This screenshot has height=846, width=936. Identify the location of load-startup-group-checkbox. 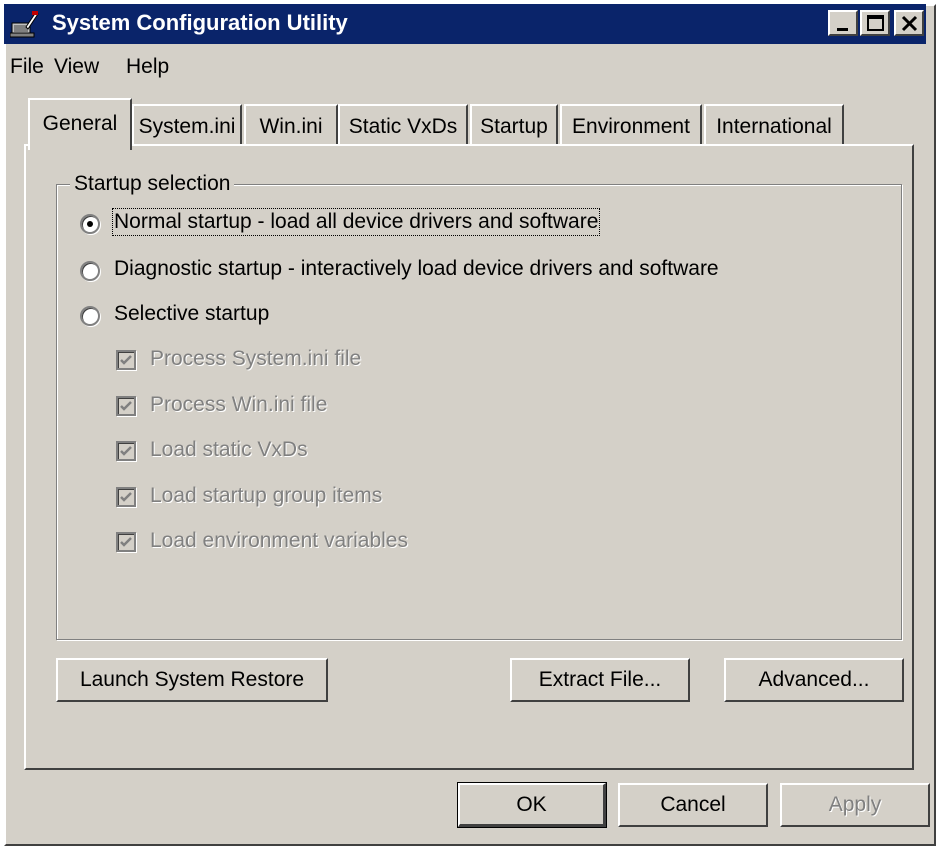
(126, 497).